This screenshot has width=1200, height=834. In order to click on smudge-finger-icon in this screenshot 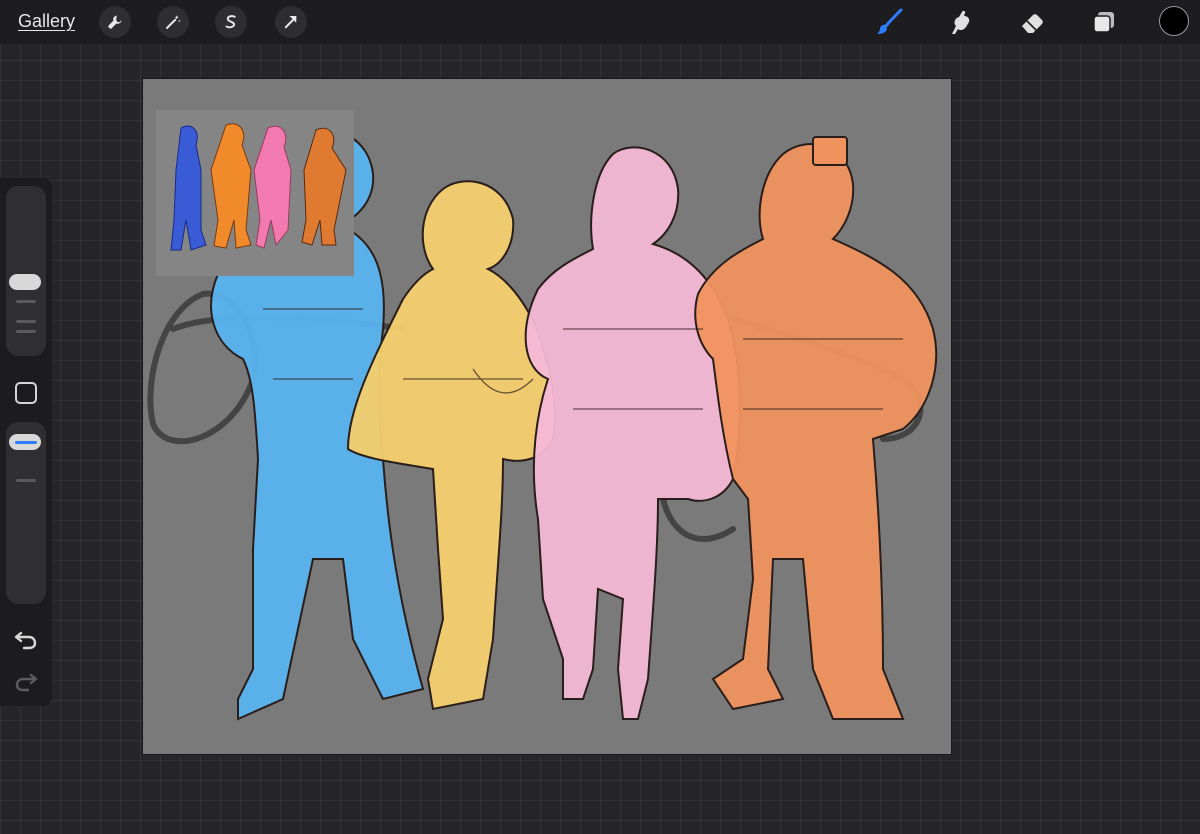, I will do `click(960, 22)`.